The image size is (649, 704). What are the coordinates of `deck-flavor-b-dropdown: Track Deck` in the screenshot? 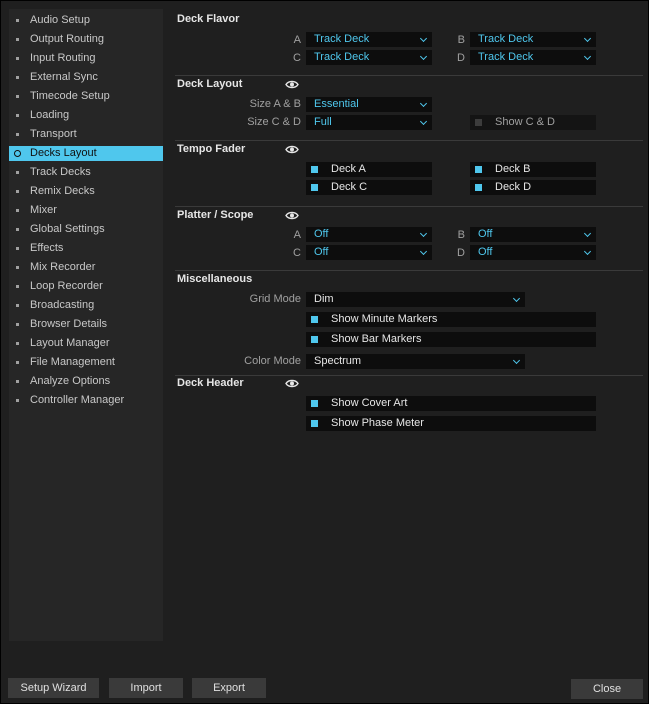 It's located at (533, 39).